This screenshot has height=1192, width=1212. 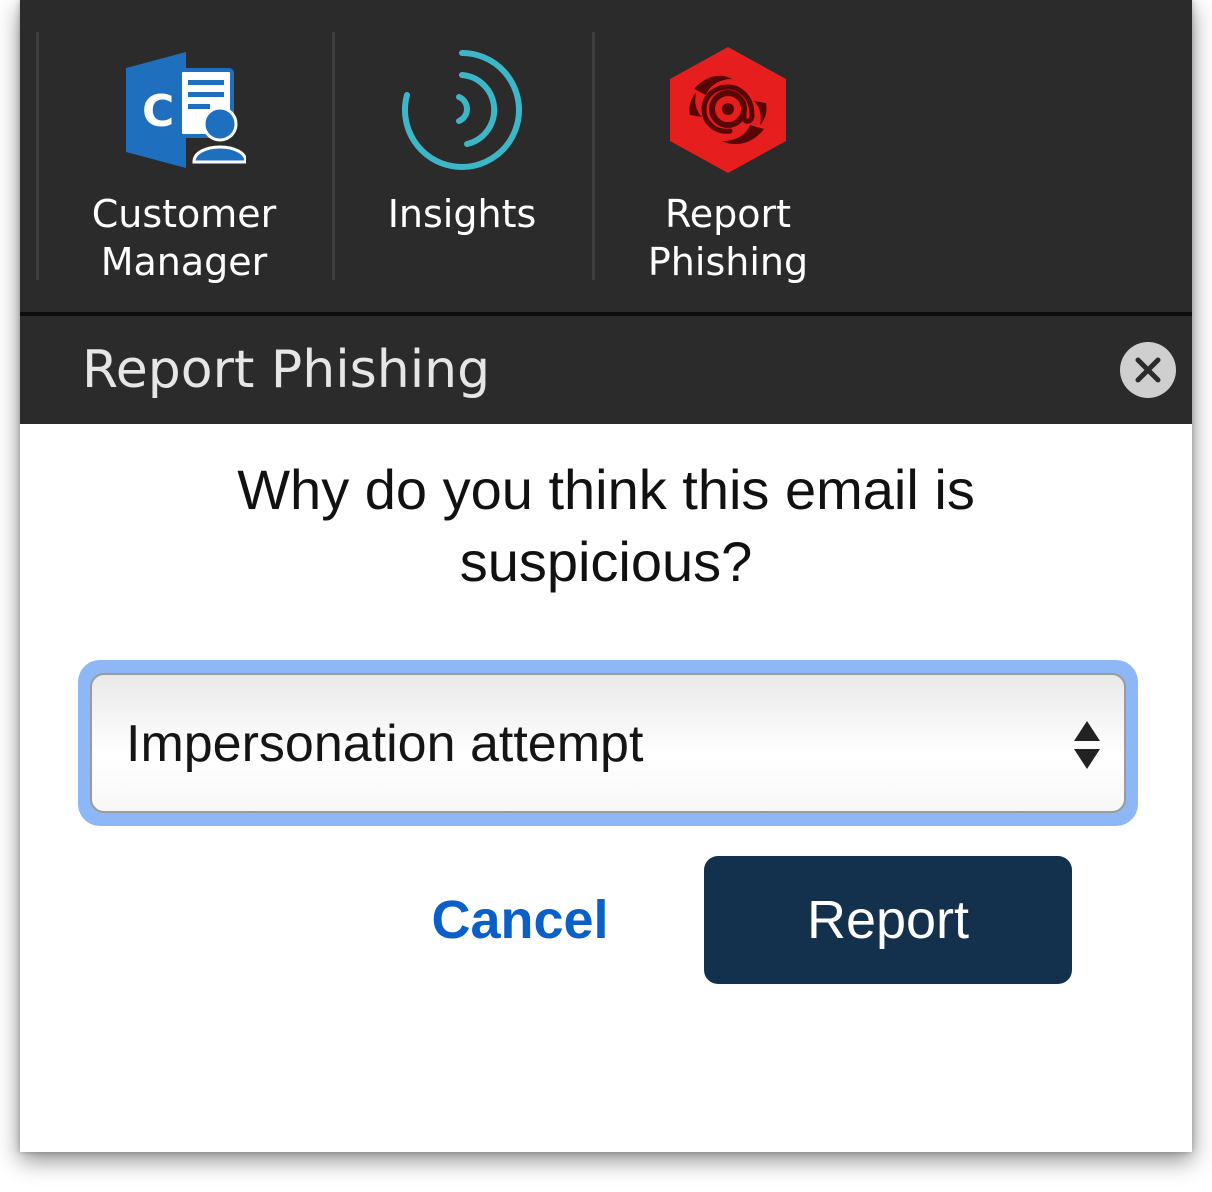 I want to click on customer-manager-icon: C, so click(x=184, y=110).